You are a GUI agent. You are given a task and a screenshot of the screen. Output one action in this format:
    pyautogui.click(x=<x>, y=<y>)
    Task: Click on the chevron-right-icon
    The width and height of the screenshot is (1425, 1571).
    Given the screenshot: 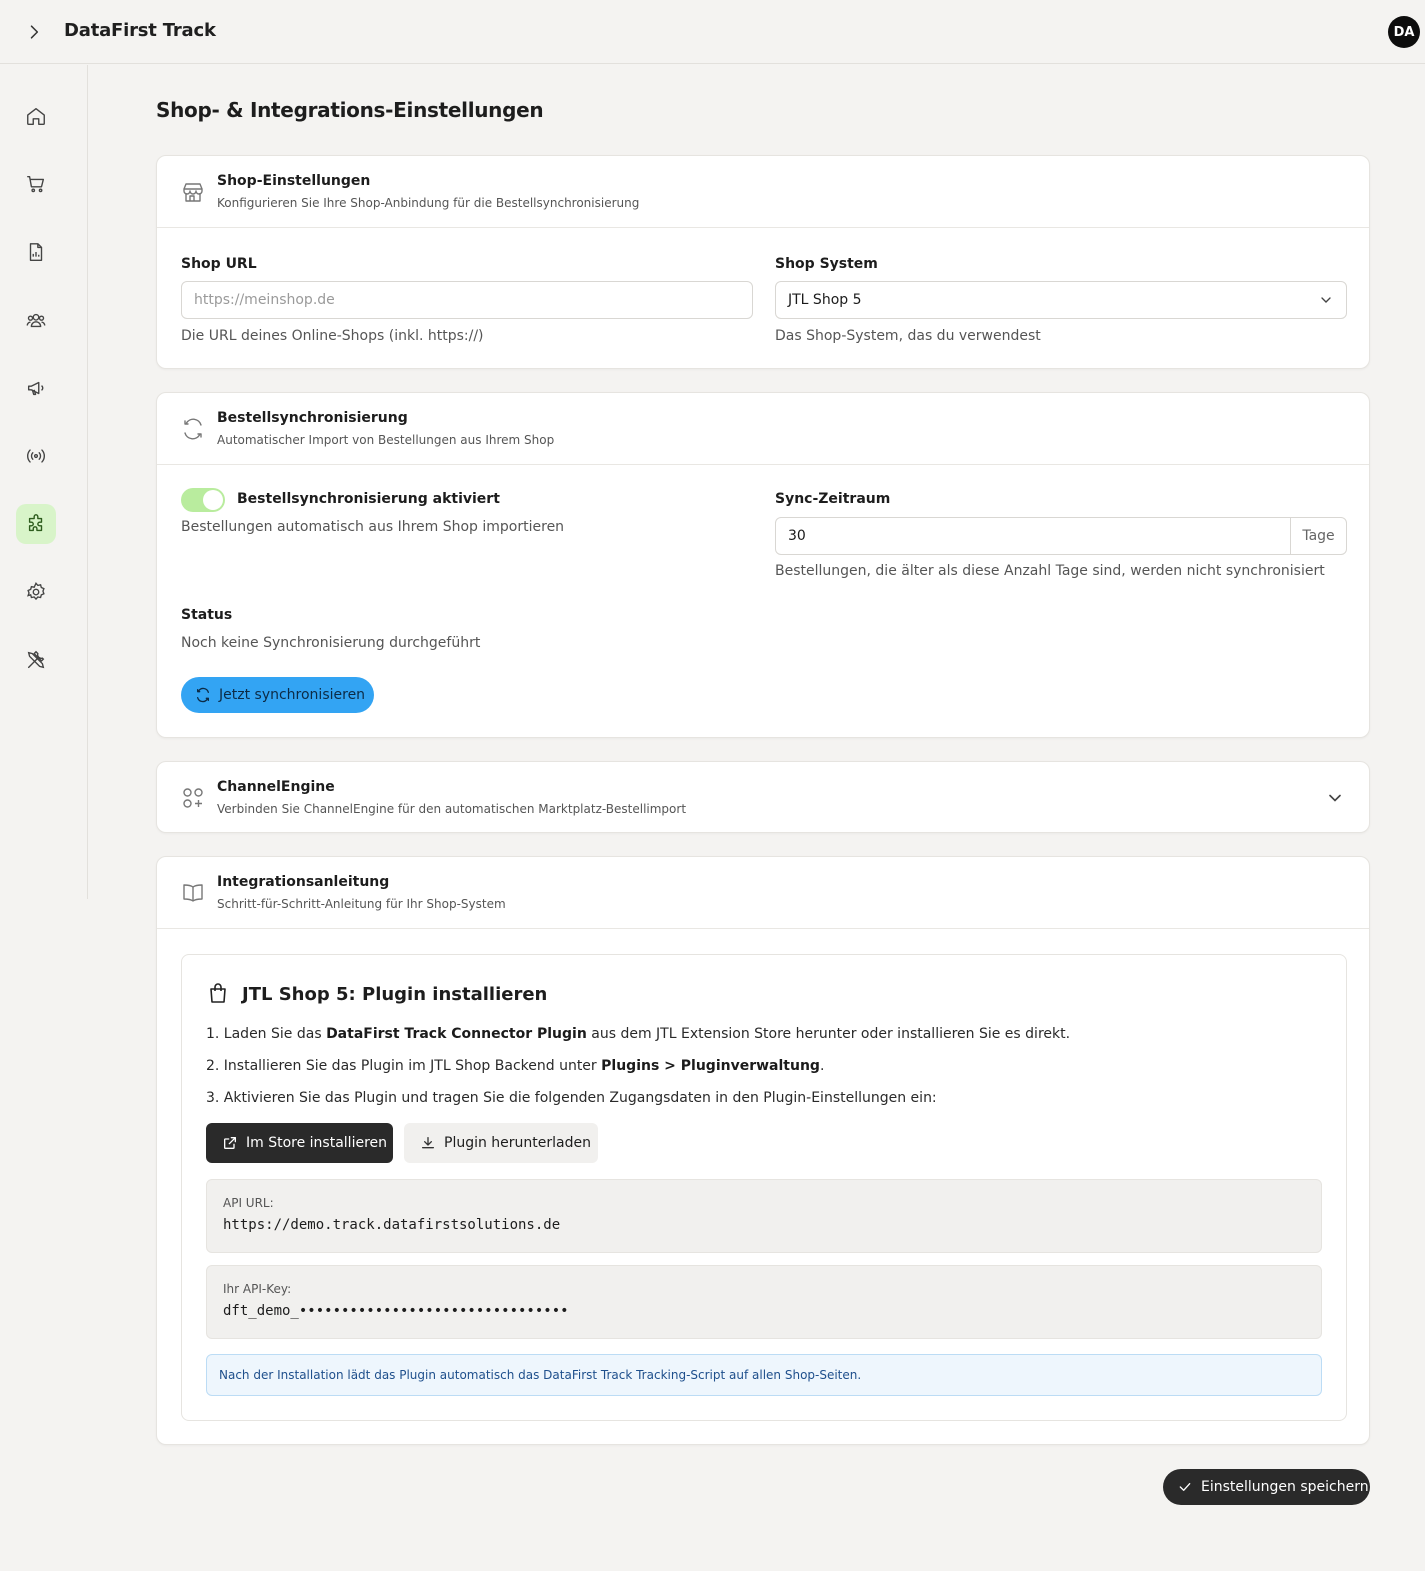 What is the action you would take?
    pyautogui.click(x=34, y=32)
    